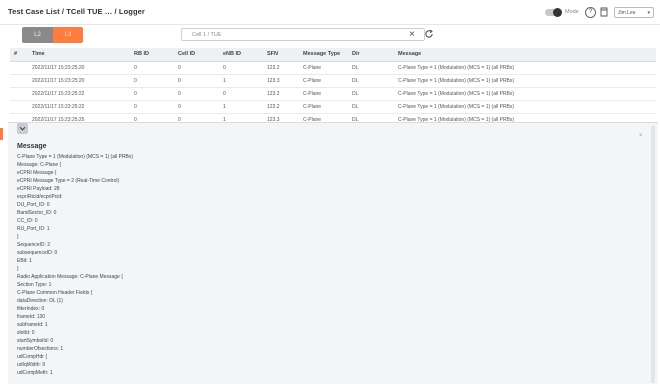 The image size is (660, 384). What do you see at coordinates (34, 285) in the screenshot?
I see `message-line: Section Type: 1` at bounding box center [34, 285].